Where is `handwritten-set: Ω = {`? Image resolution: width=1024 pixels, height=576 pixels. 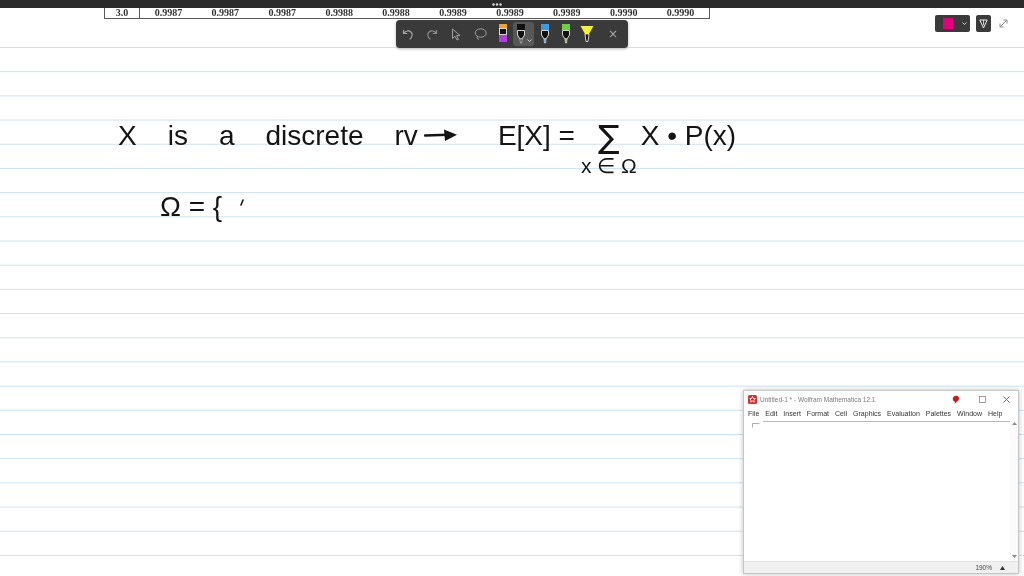 handwritten-set: Ω = { is located at coordinates (191, 207).